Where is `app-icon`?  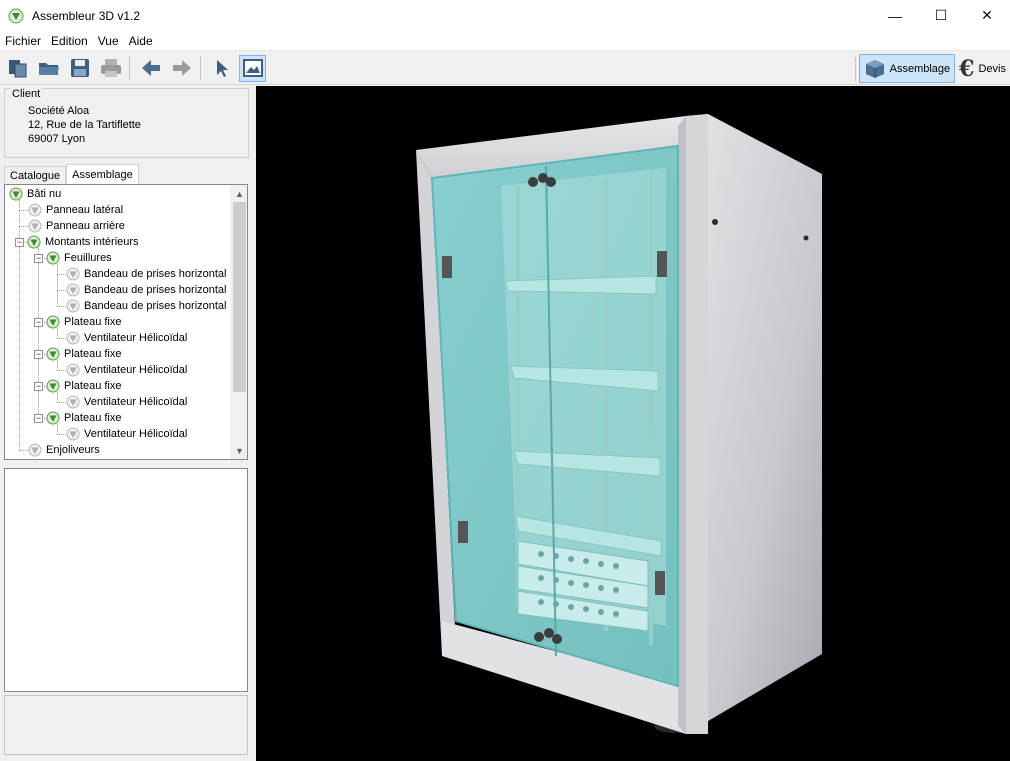
app-icon is located at coordinates (16, 15).